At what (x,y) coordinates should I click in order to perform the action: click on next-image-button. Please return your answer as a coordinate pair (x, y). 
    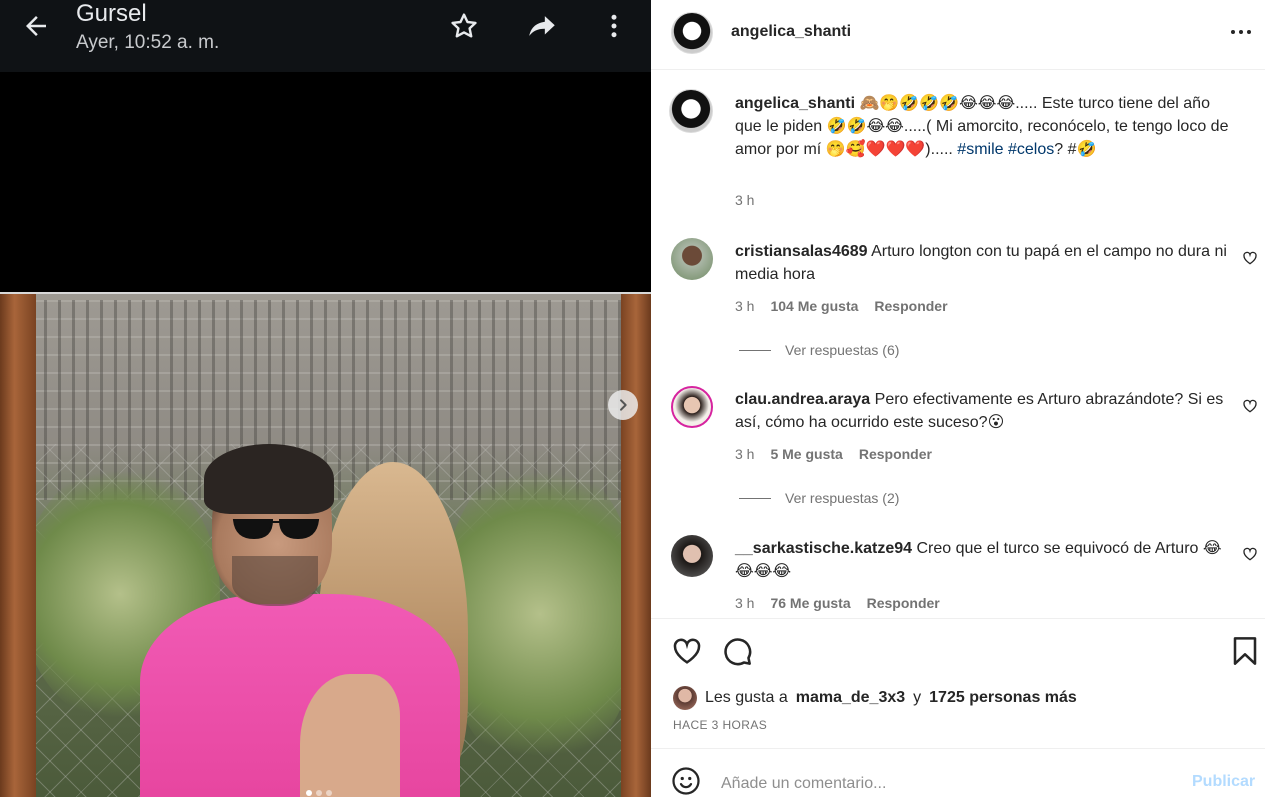
    Looking at the image, I should click on (623, 405).